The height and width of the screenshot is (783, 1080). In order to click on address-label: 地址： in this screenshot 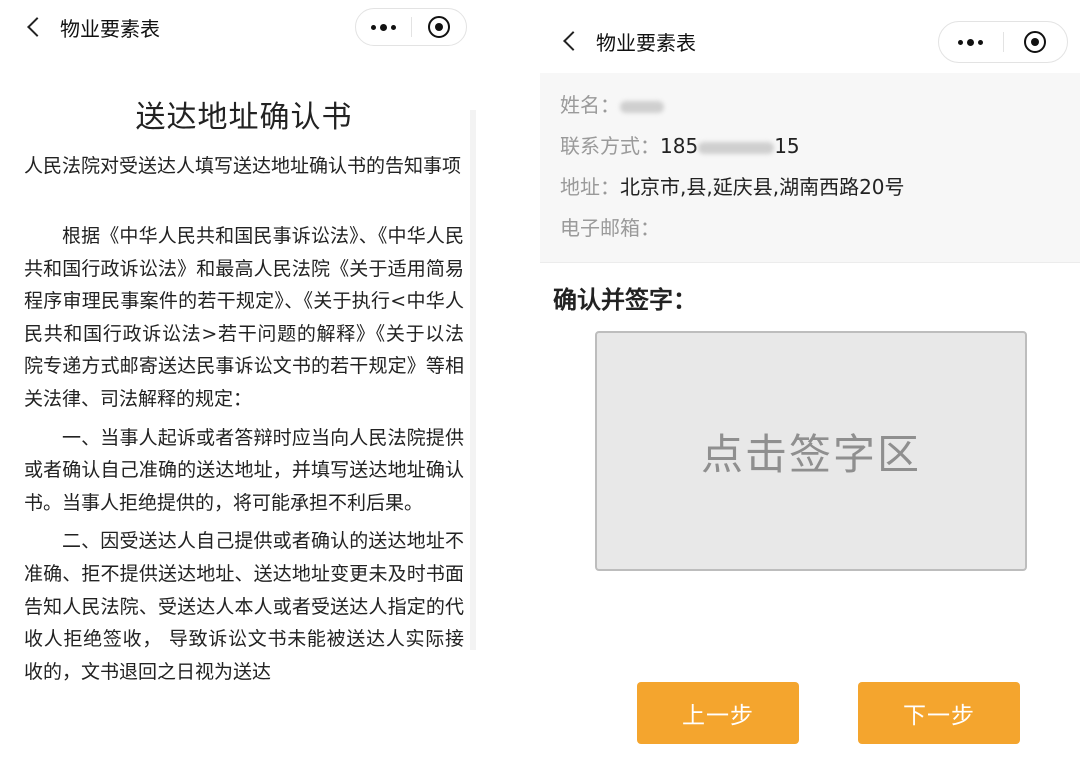, I will do `click(590, 187)`.